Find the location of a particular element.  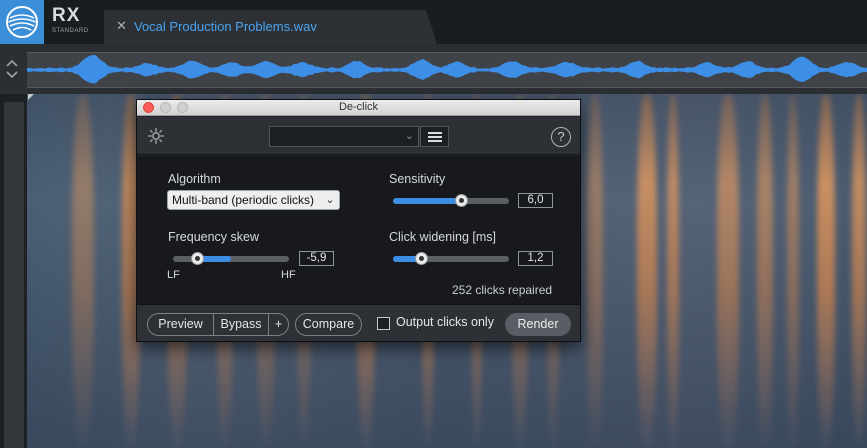

preview-button: Preview is located at coordinates (180, 324).